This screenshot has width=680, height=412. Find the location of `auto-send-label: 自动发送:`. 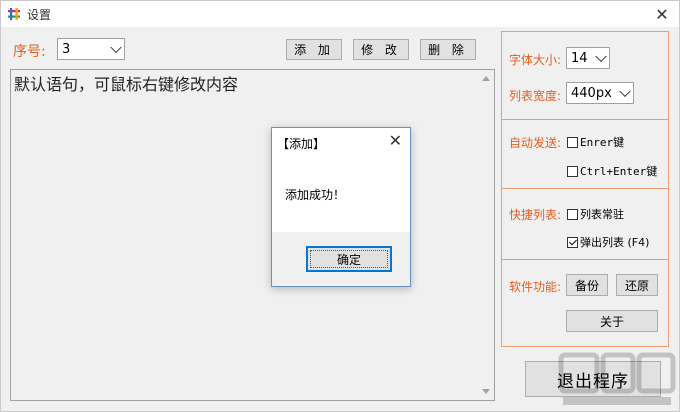

auto-send-label: 自动发送: is located at coordinates (535, 143).